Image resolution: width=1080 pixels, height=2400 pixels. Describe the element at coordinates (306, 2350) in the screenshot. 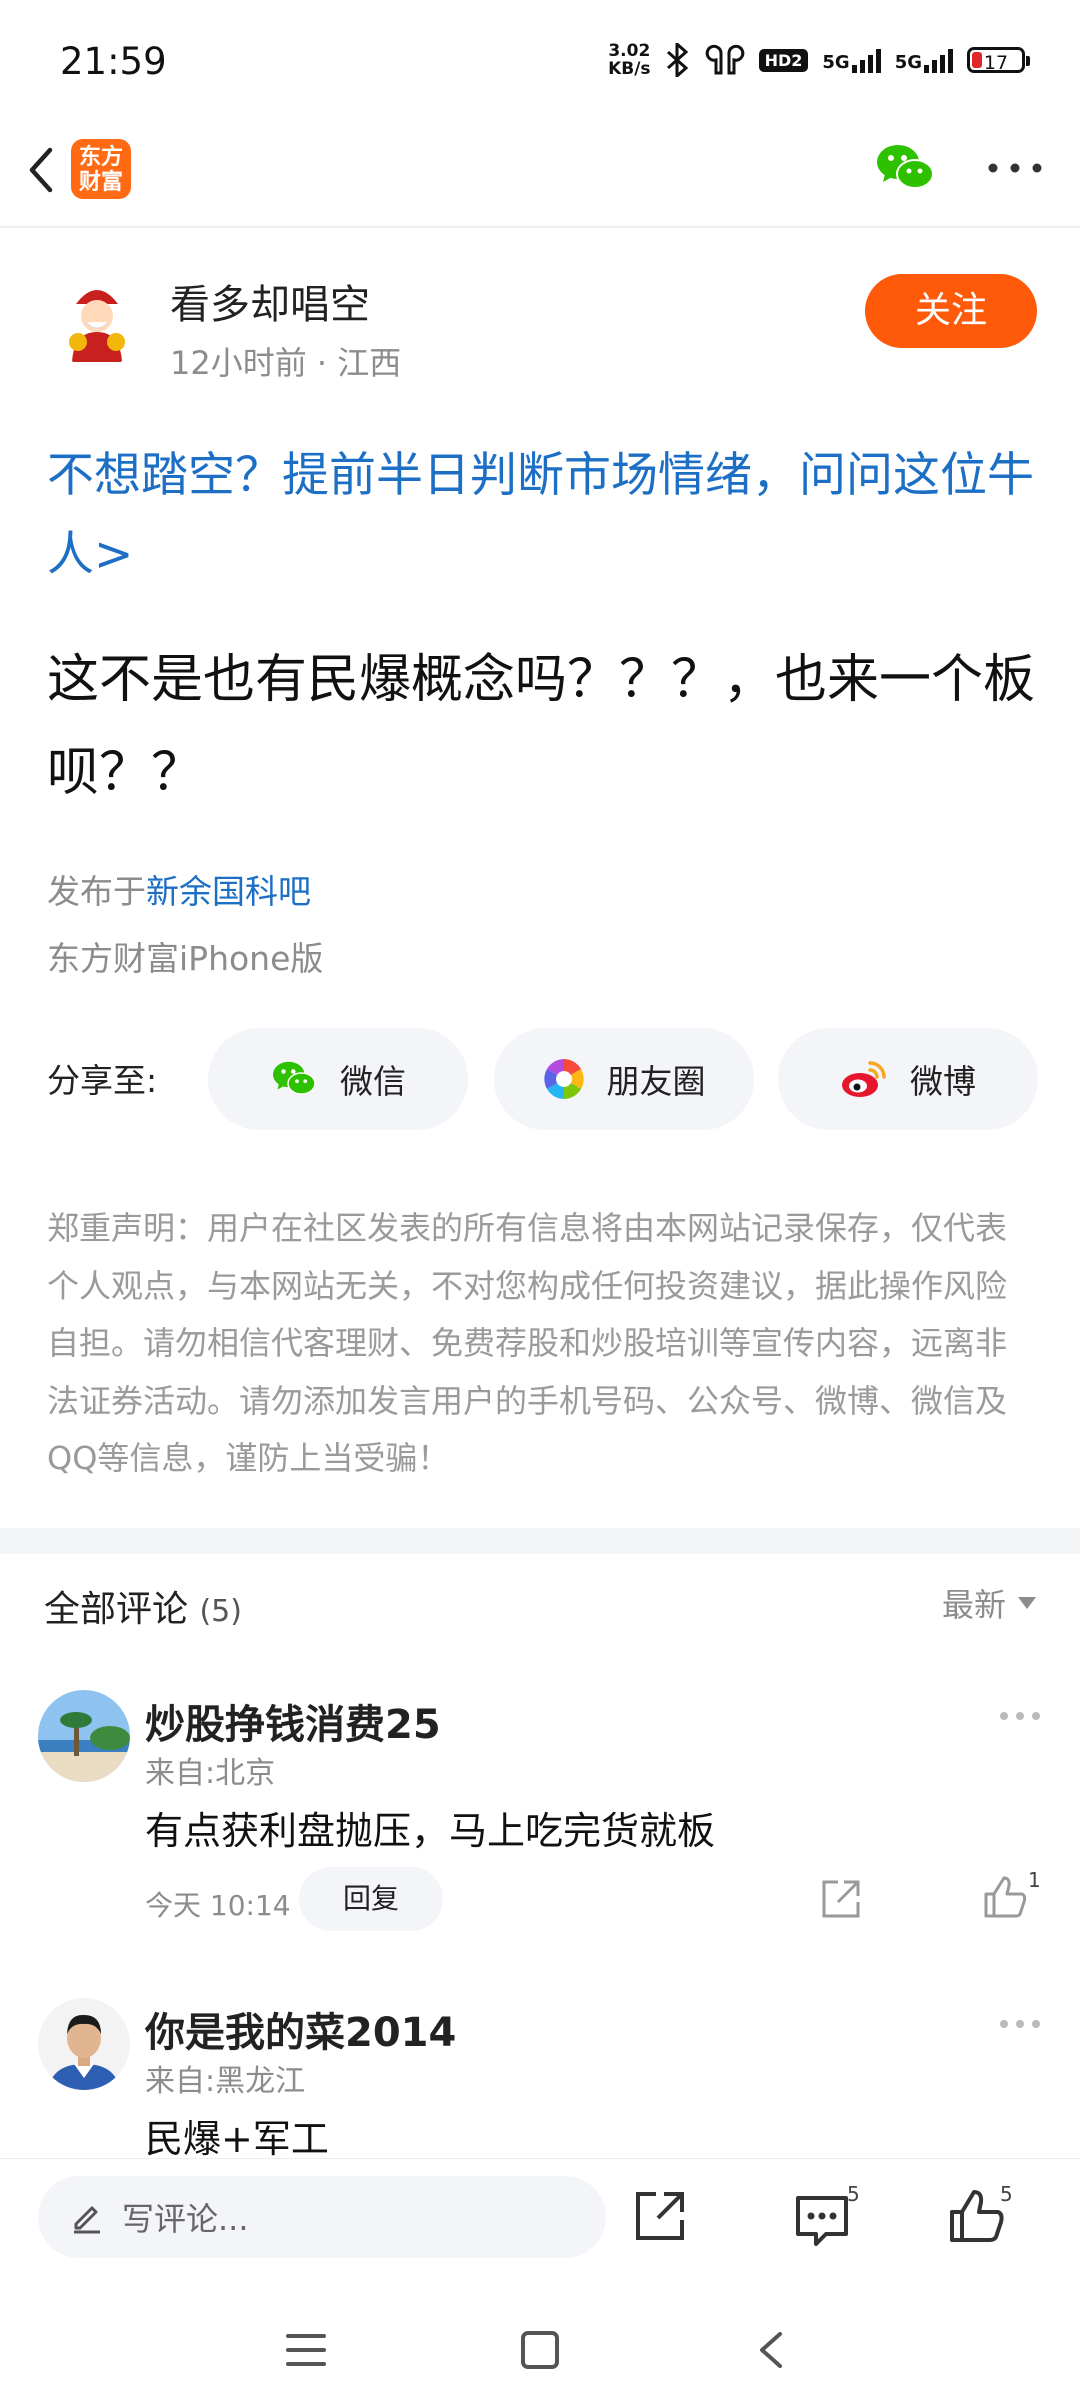

I see `menu-icon` at that location.